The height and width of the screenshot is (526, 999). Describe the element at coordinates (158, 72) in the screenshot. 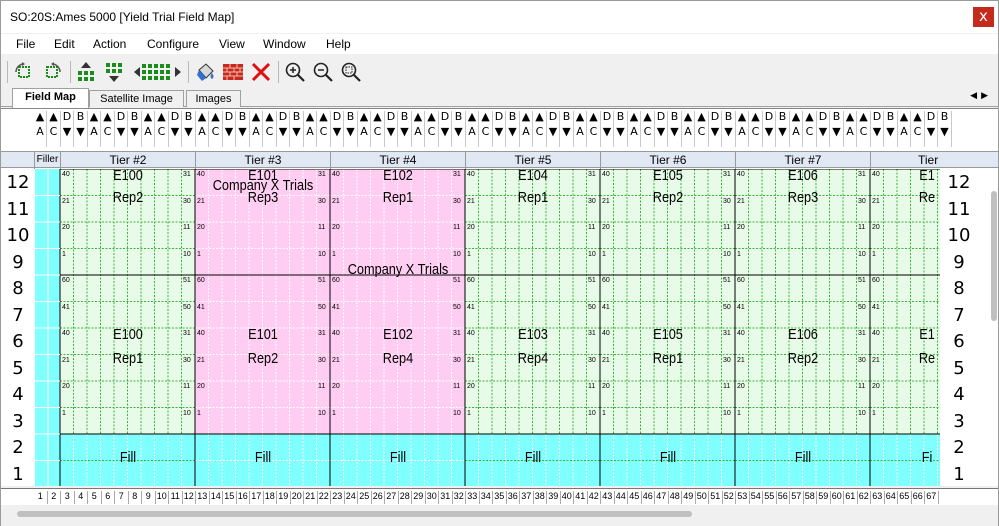

I see `move-left-right-icon` at that location.